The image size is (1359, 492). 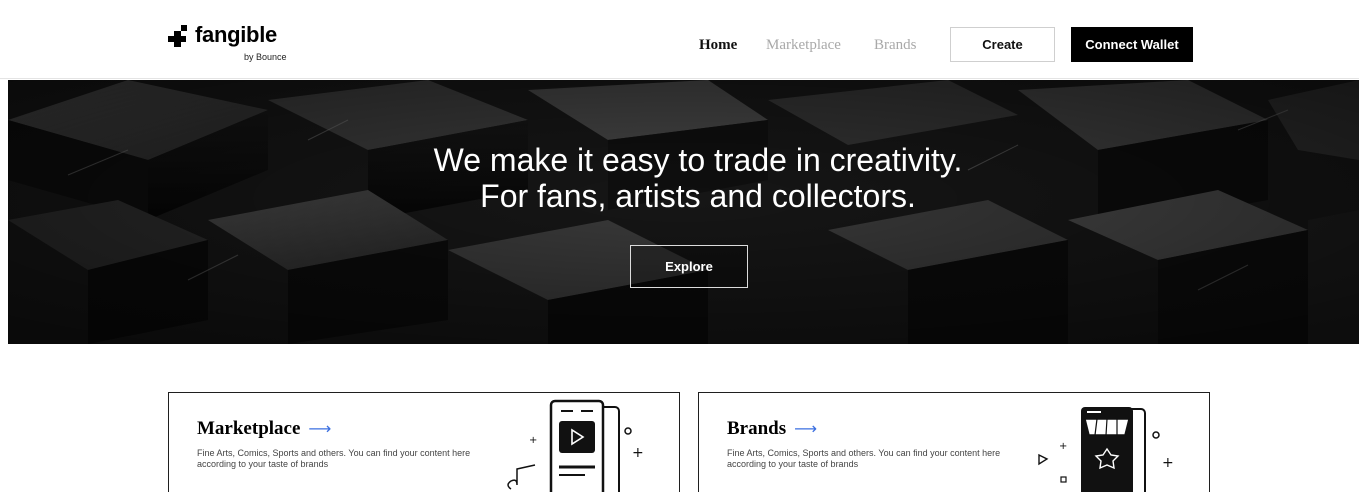 I want to click on explore-button: Explore, so click(x=689, y=266).